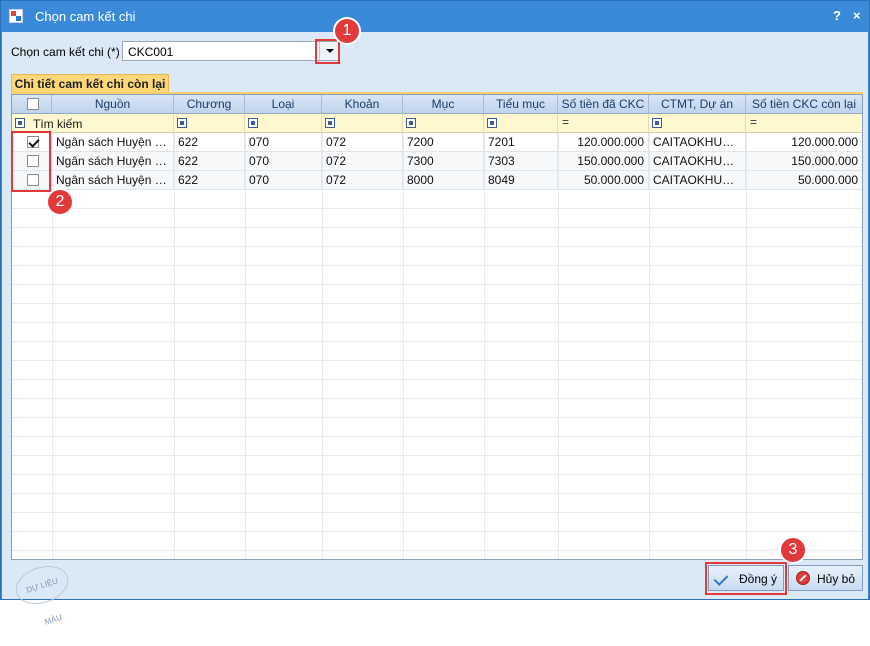 Image resolution: width=870 pixels, height=646 pixels. Describe the element at coordinates (836, 579) in the screenshot. I see `cancel-button-label: Hủy bỏ` at that location.